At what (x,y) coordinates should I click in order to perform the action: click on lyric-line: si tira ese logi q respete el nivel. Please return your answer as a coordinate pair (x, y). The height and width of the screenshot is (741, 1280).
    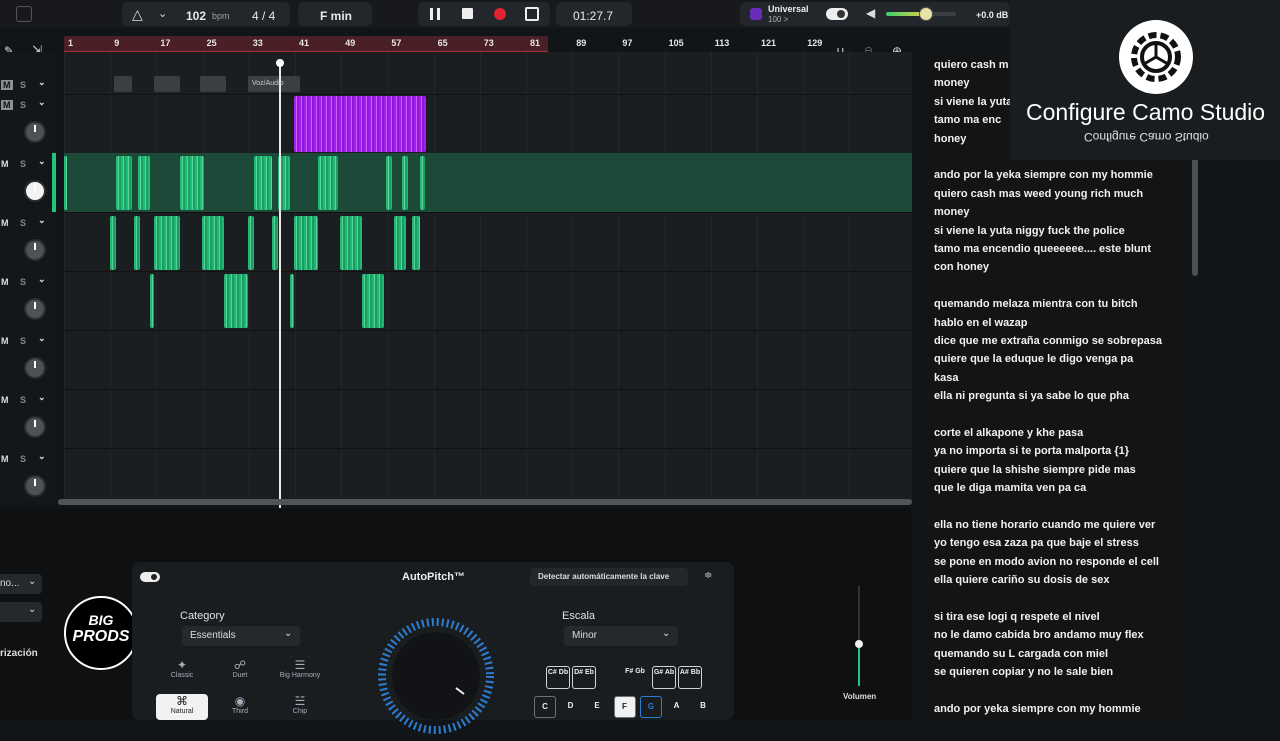
    Looking at the image, I should click on (1017, 617).